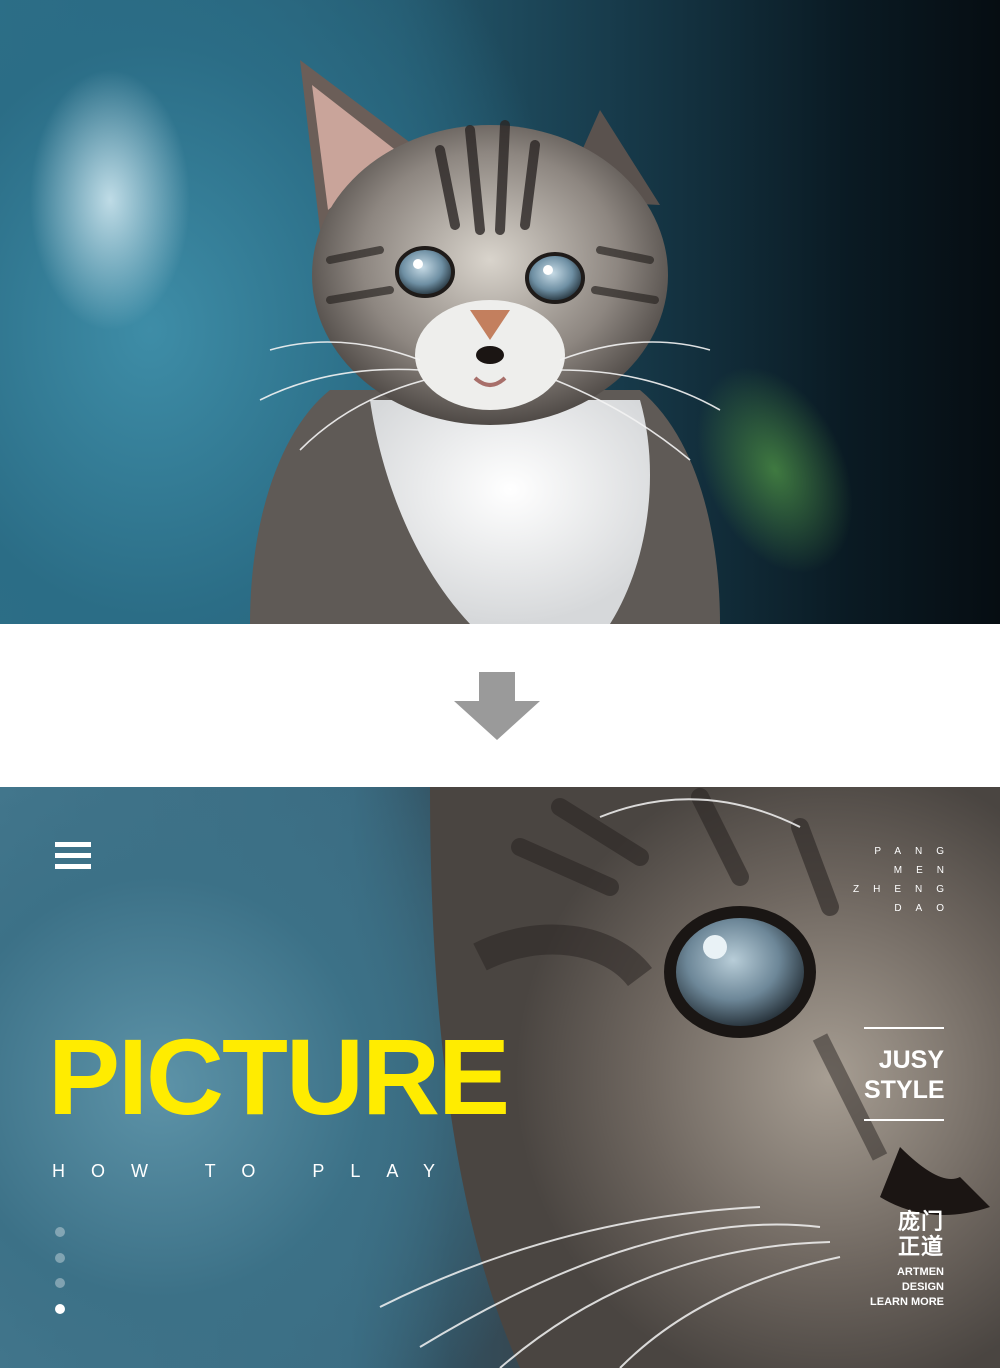  I want to click on headline: PICTURE, so click(279, 1076).